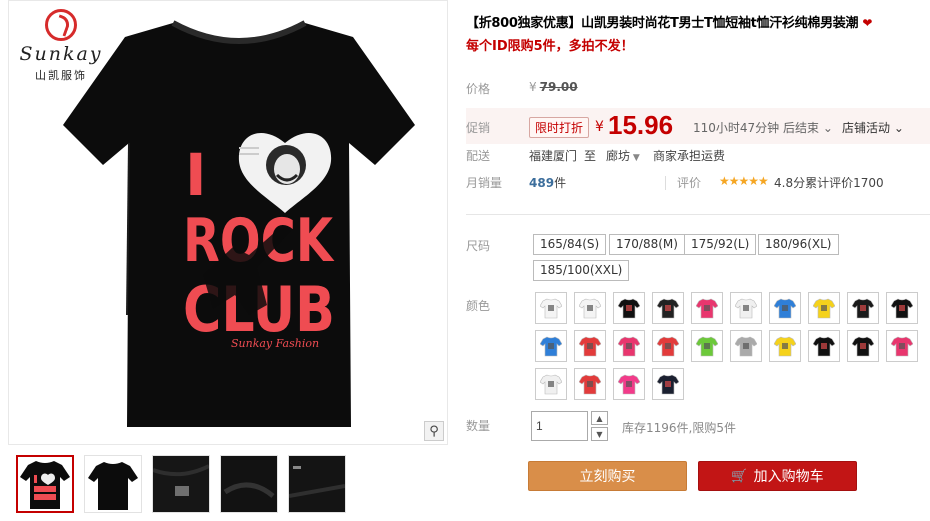  Describe the element at coordinates (689, 183) in the screenshot. I see `rating-label: 评价` at that location.